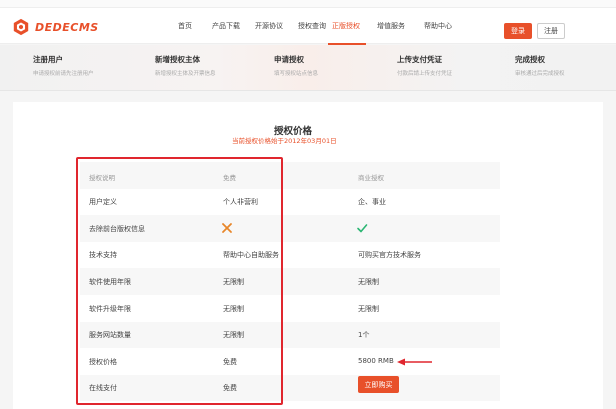 This screenshot has width=616, height=409. I want to click on nav-official-auth: 正版授权, so click(346, 26).